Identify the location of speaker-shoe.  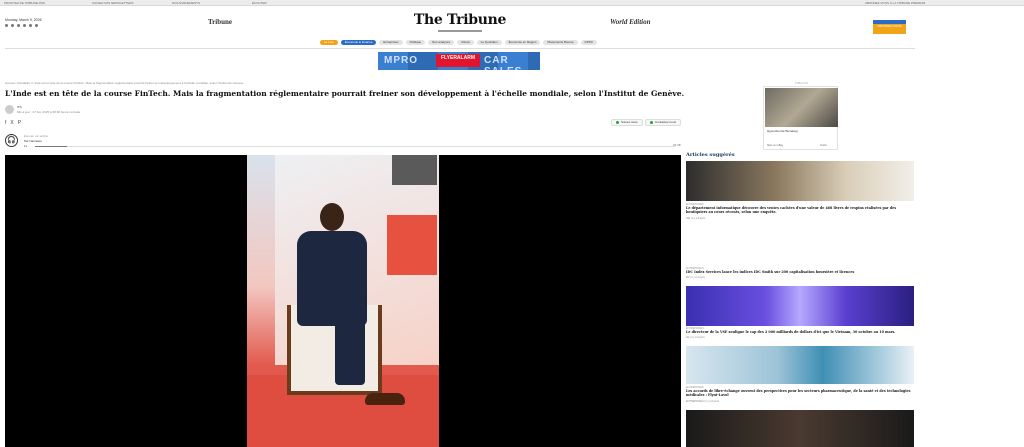
(385, 399).